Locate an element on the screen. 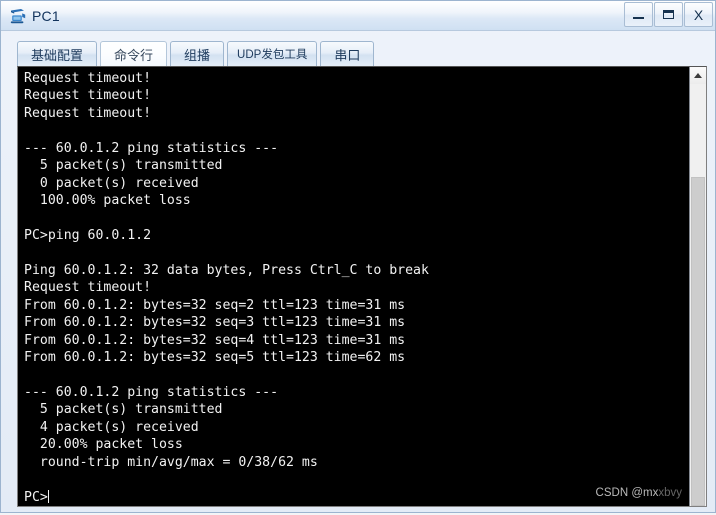  tab-command-line: 命令行 is located at coordinates (134, 53).